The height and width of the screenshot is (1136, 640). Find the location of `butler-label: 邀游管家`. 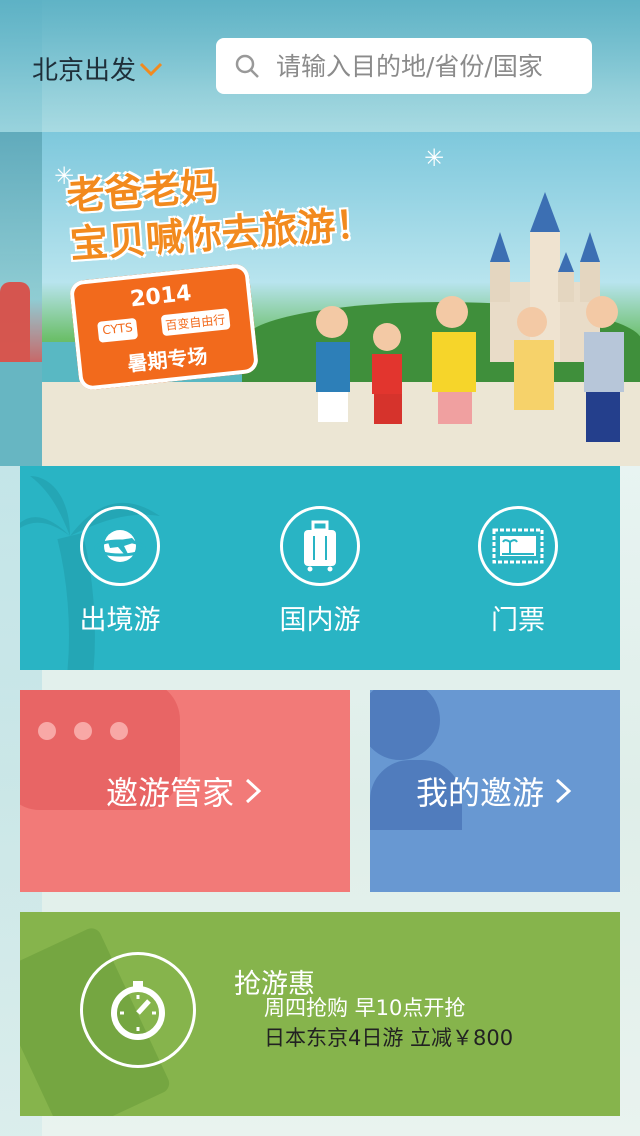

butler-label: 邀游管家 is located at coordinates (169, 793).